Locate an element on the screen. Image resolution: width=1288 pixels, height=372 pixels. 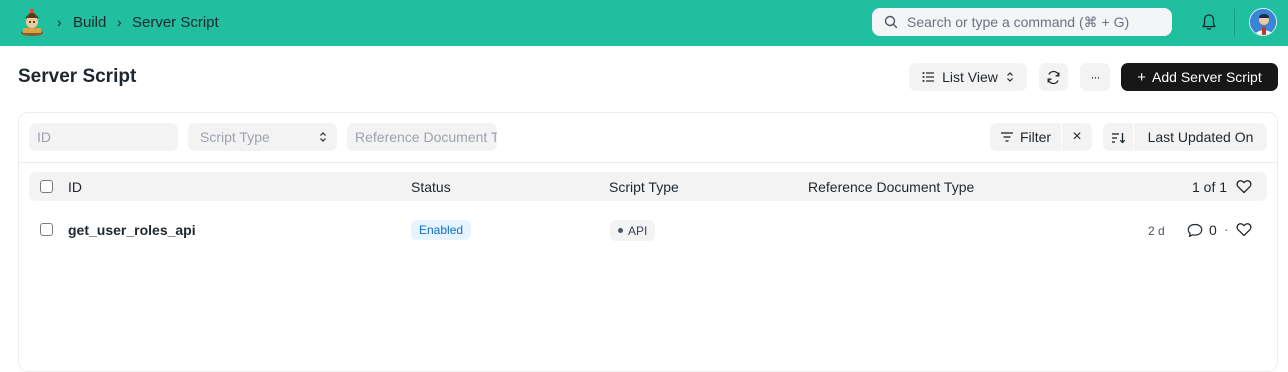
comment-icon is located at coordinates (1195, 230).